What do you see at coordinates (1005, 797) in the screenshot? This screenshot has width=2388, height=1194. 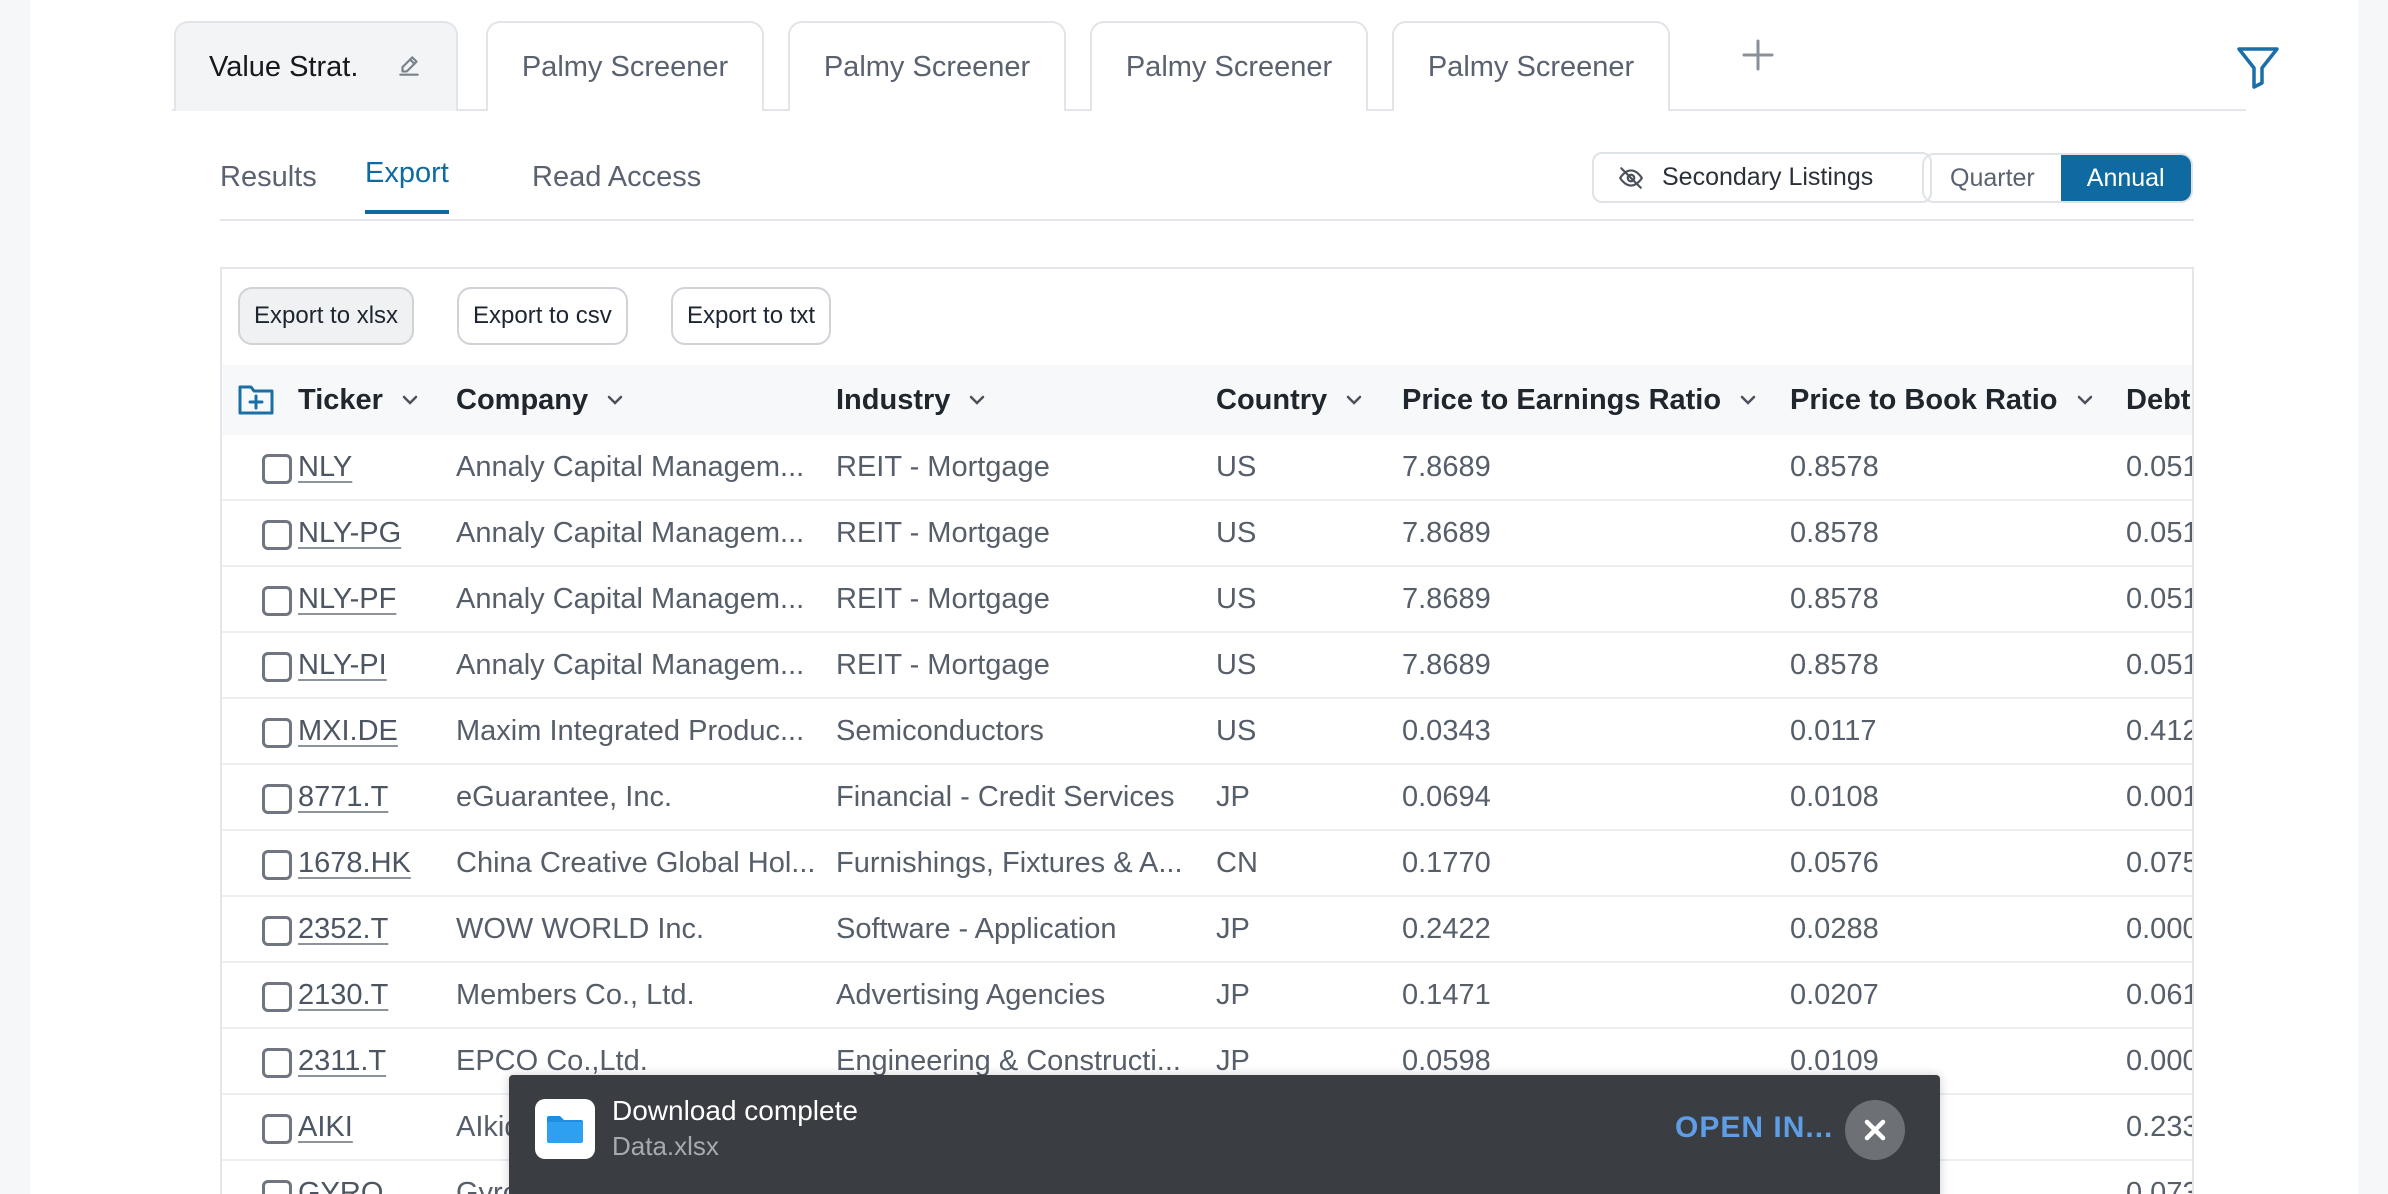 I see `industry-cell: Financial - Credit Services` at bounding box center [1005, 797].